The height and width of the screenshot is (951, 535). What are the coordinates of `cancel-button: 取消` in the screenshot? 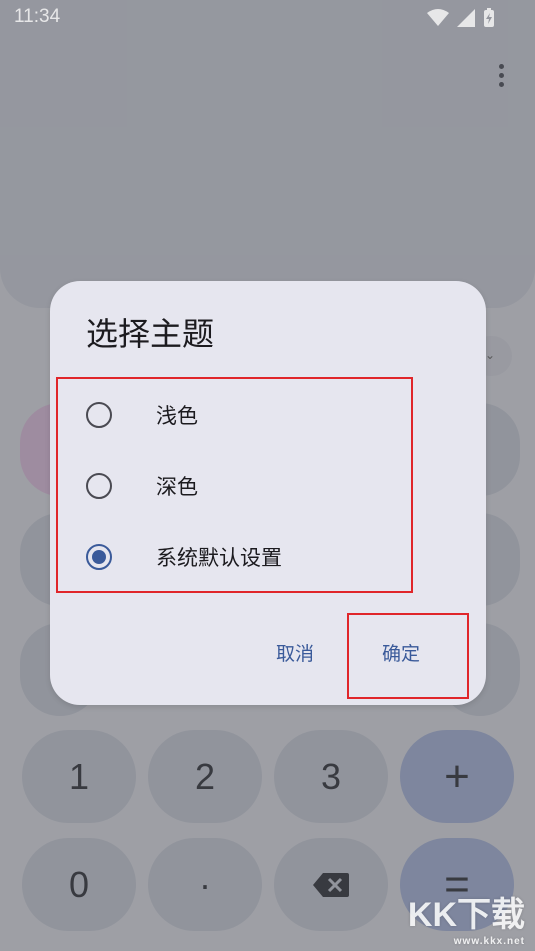 It's located at (295, 652).